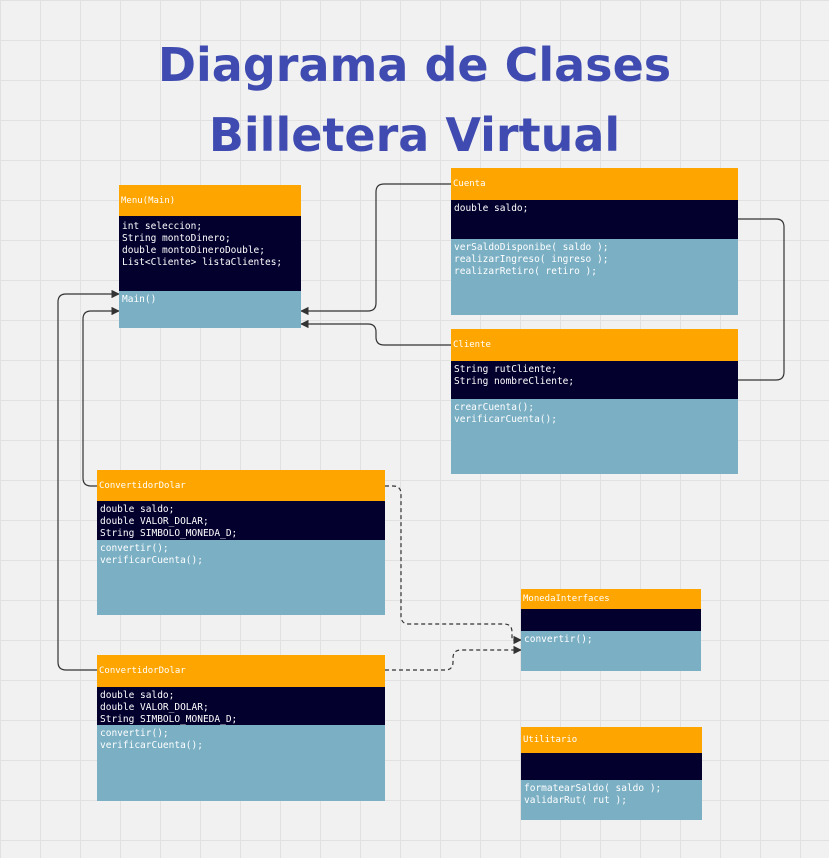 The image size is (829, 858). Describe the element at coordinates (594, 436) in the screenshot. I see `class-cliente-methods: crearCuenta(); verificarCuenta();` at that location.